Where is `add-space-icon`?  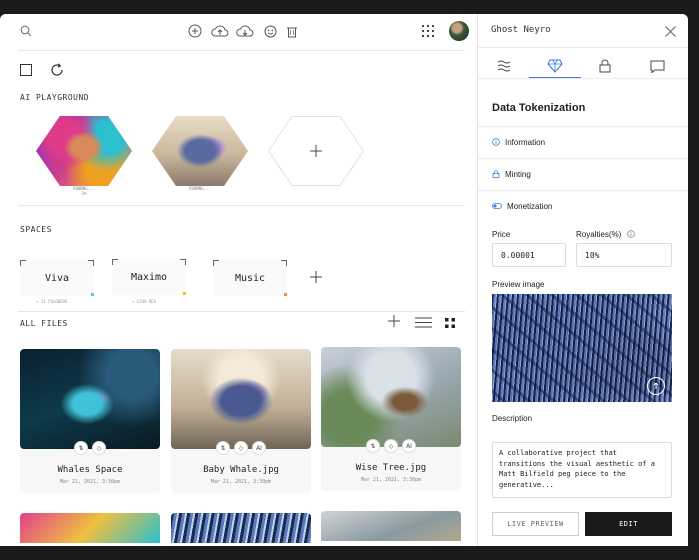 add-space-icon is located at coordinates (316, 279).